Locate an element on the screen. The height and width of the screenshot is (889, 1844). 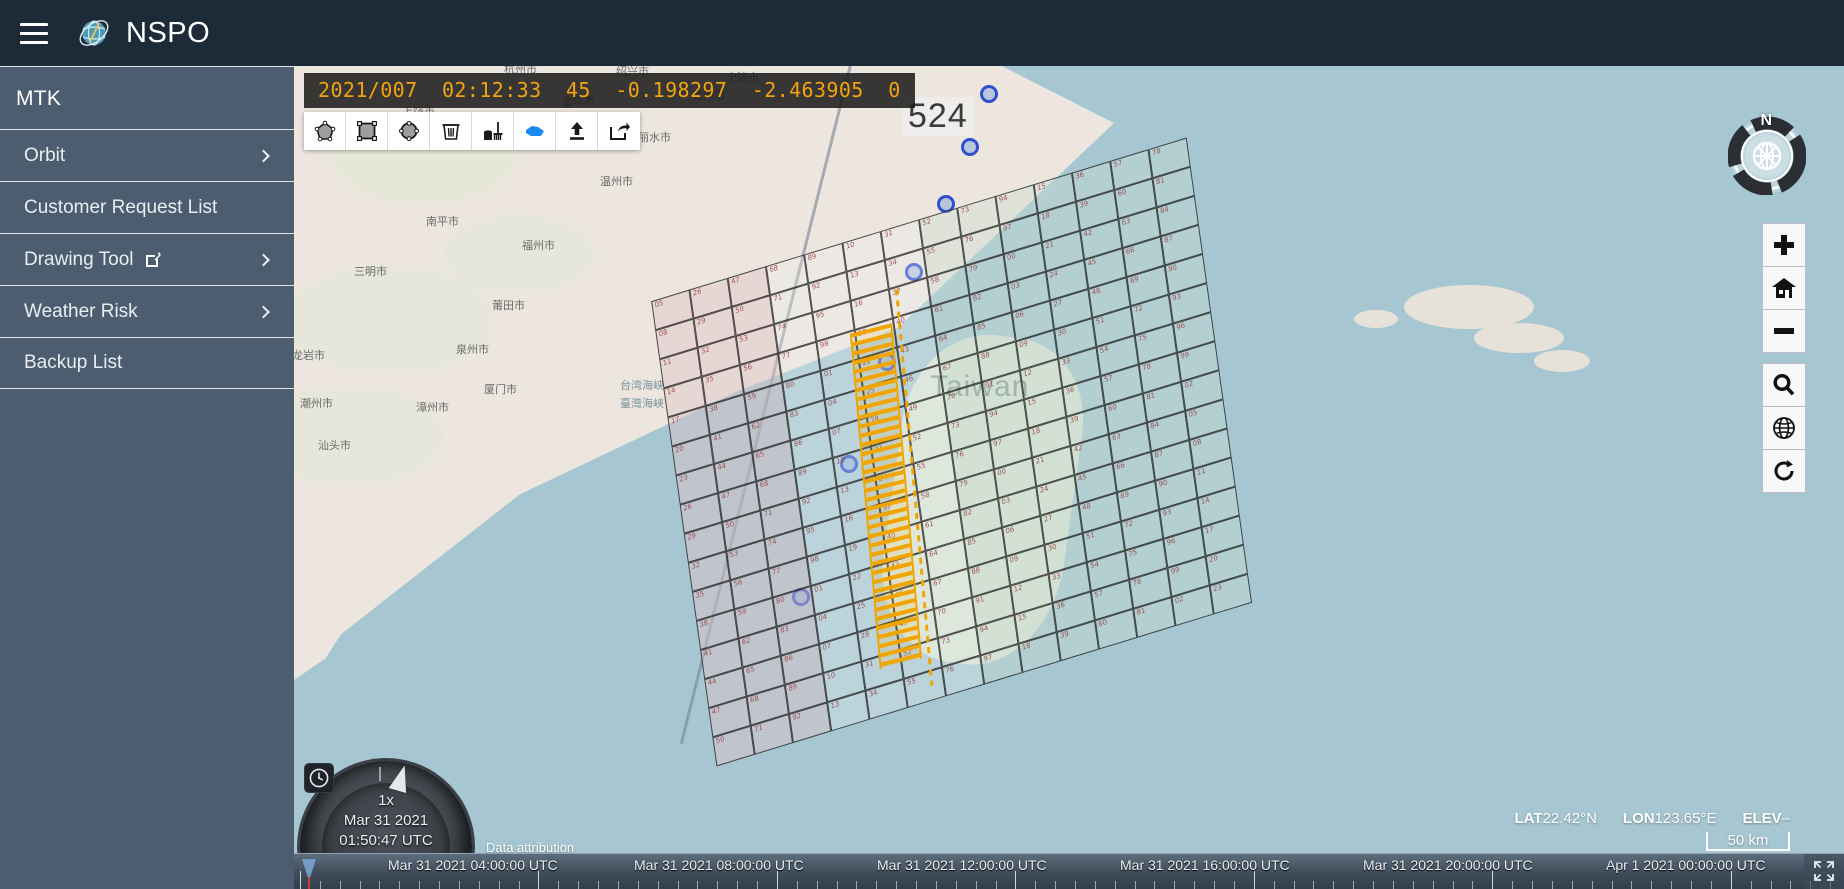
sidebar-item-drawing-tool: Drawing Tool is located at coordinates (147, 259).